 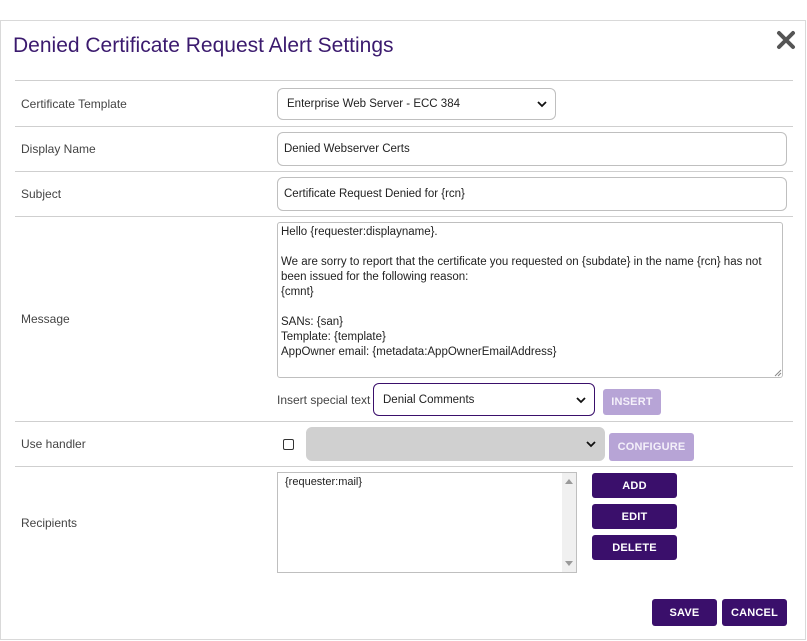 I want to click on scroll-down-icon, so click(x=569, y=564).